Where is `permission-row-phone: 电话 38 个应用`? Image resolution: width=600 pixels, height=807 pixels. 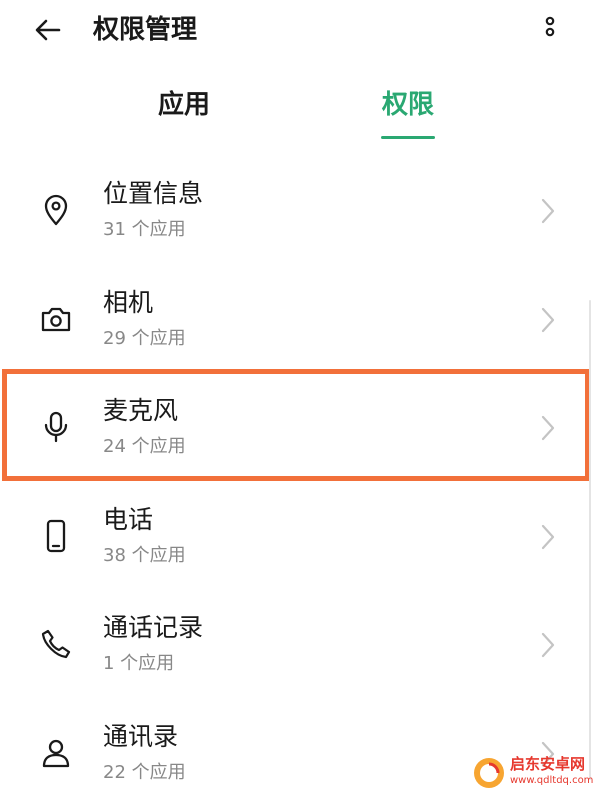 permission-row-phone: 电话 38 个应用 is located at coordinates (300, 536).